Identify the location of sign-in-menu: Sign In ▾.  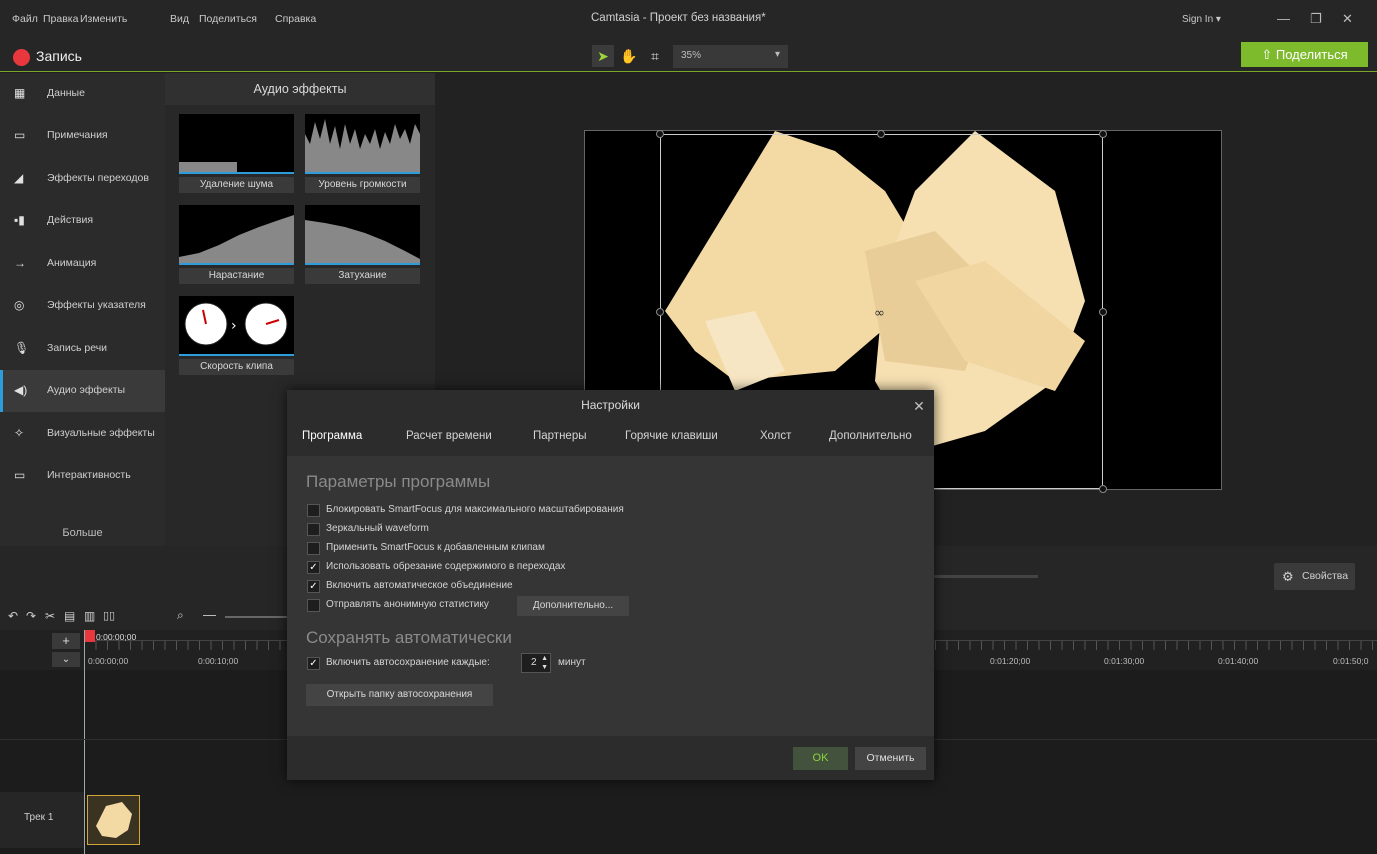
(1201, 19).